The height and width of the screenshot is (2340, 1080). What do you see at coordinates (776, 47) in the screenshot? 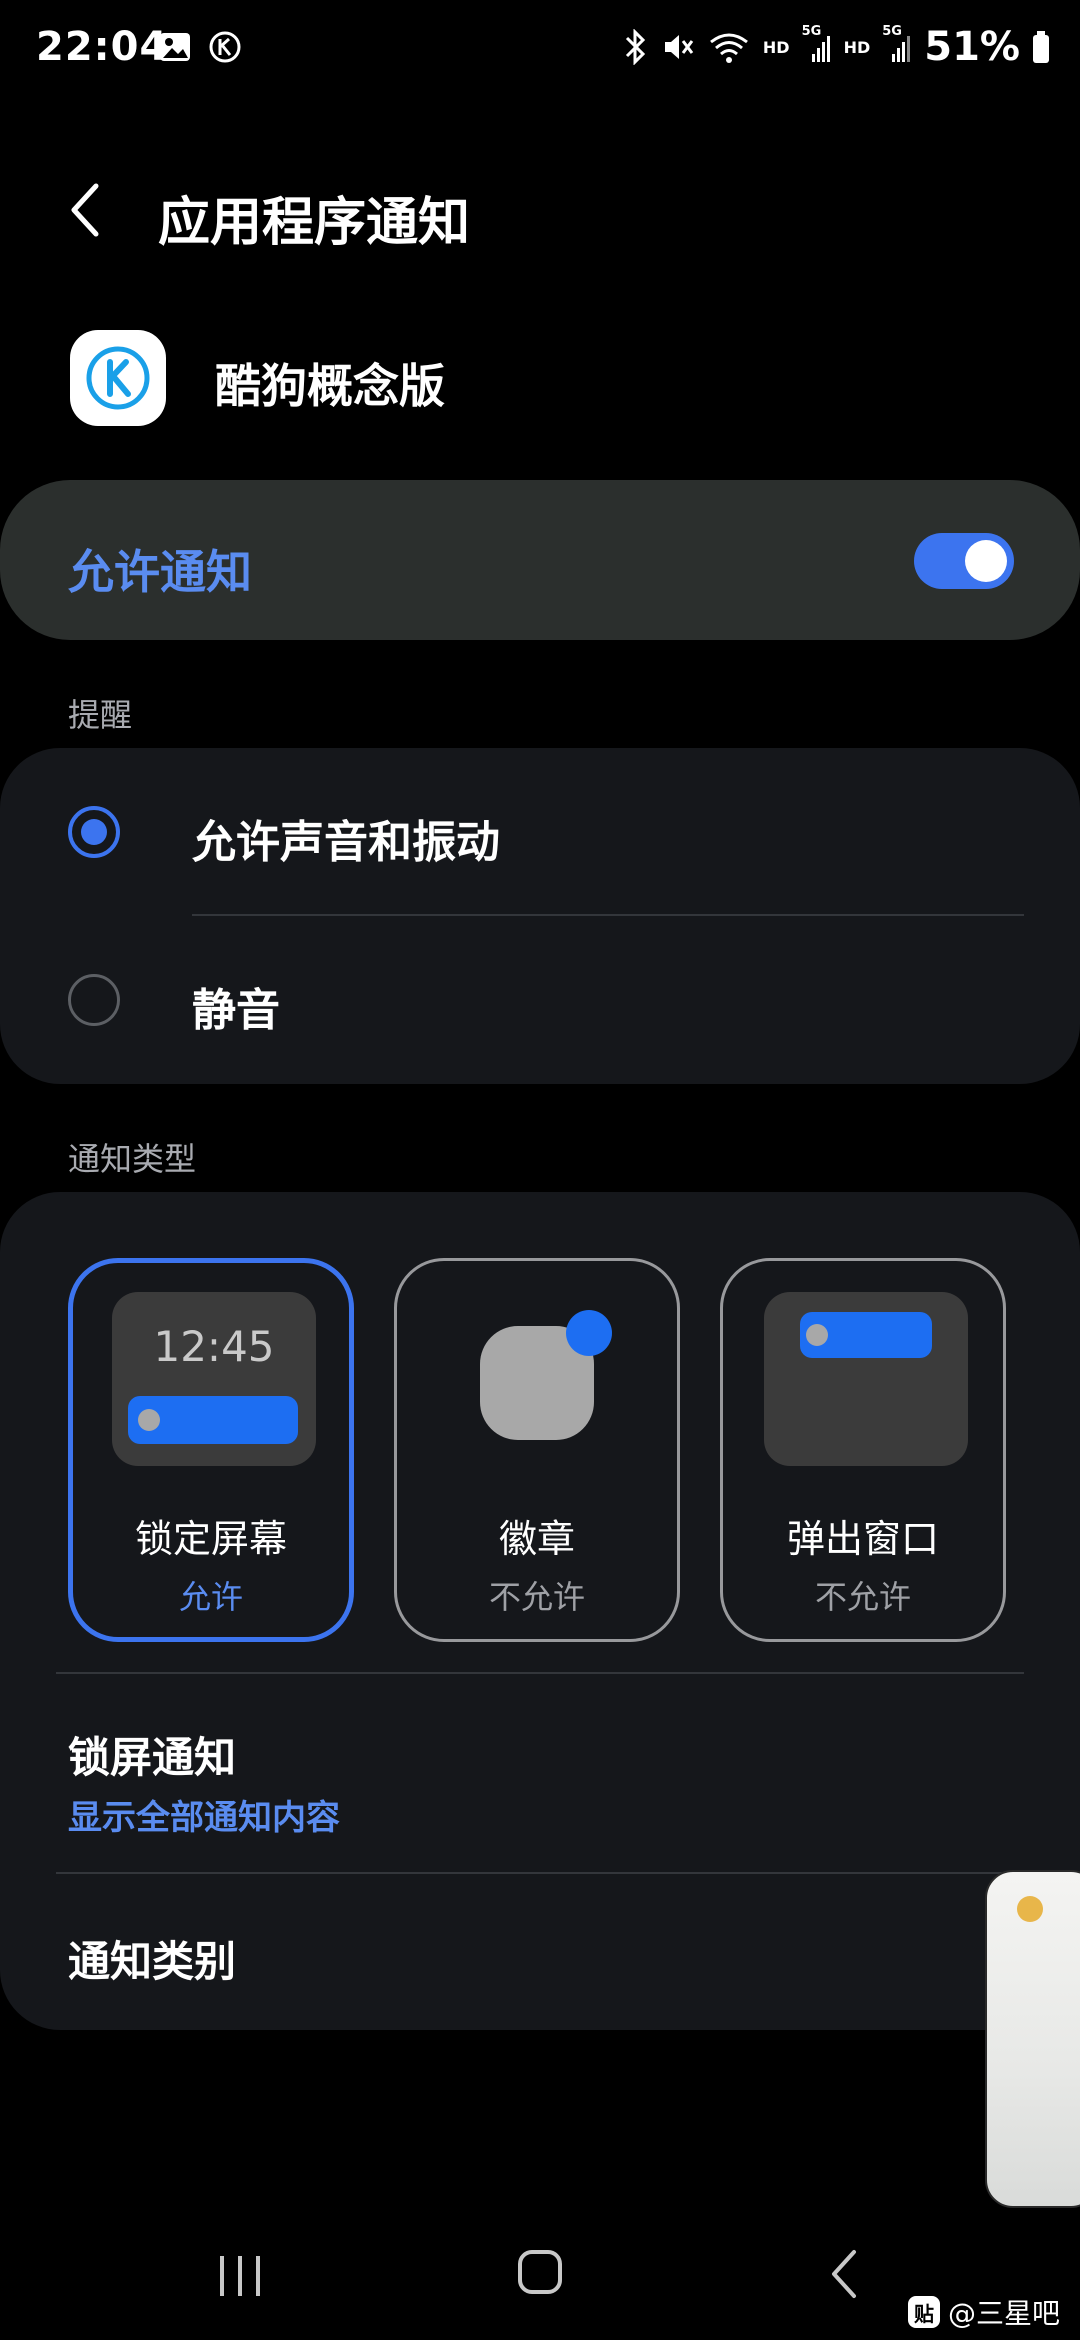
I see `hd-label-1: HD` at bounding box center [776, 47].